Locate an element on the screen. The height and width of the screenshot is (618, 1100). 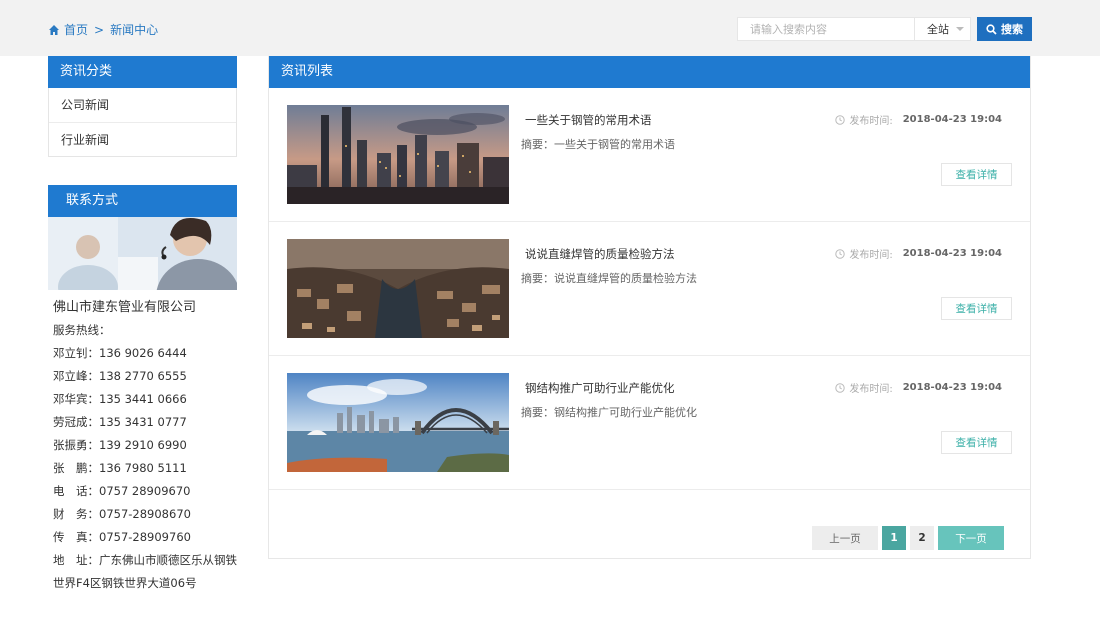
search-bar: 全站 搜索 is located at coordinates (884, 29).